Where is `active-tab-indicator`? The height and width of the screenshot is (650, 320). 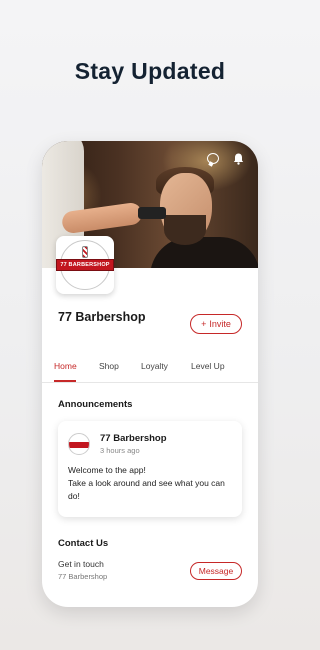 active-tab-indicator is located at coordinates (65, 381).